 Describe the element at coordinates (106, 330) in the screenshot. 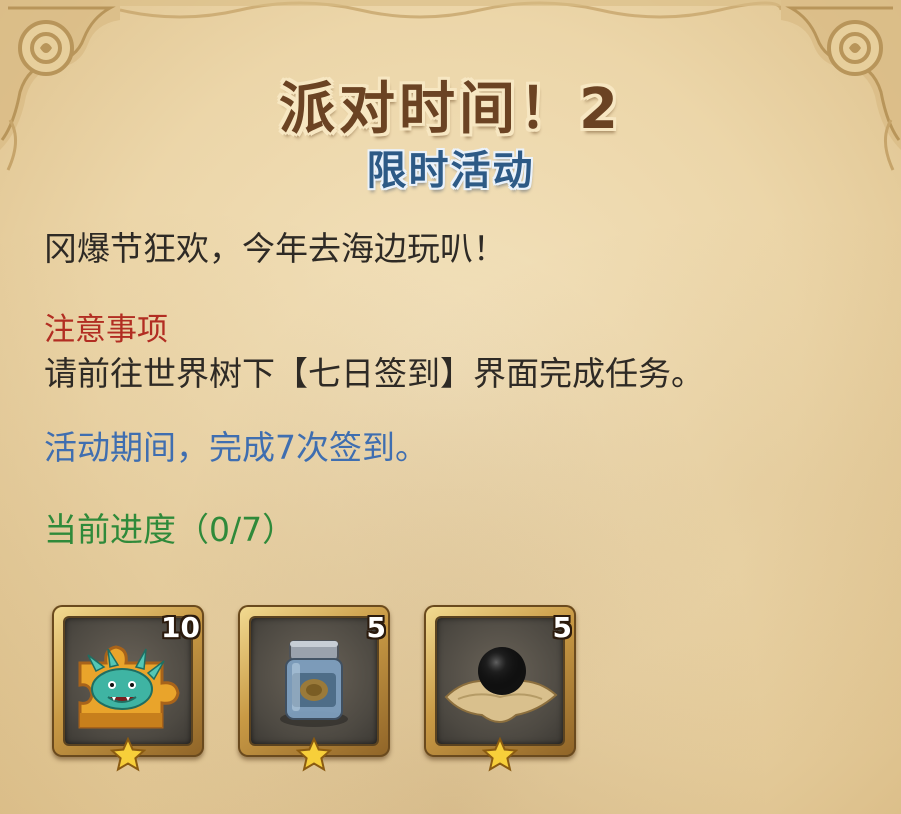

I see `notice-heading: 注意事项` at that location.